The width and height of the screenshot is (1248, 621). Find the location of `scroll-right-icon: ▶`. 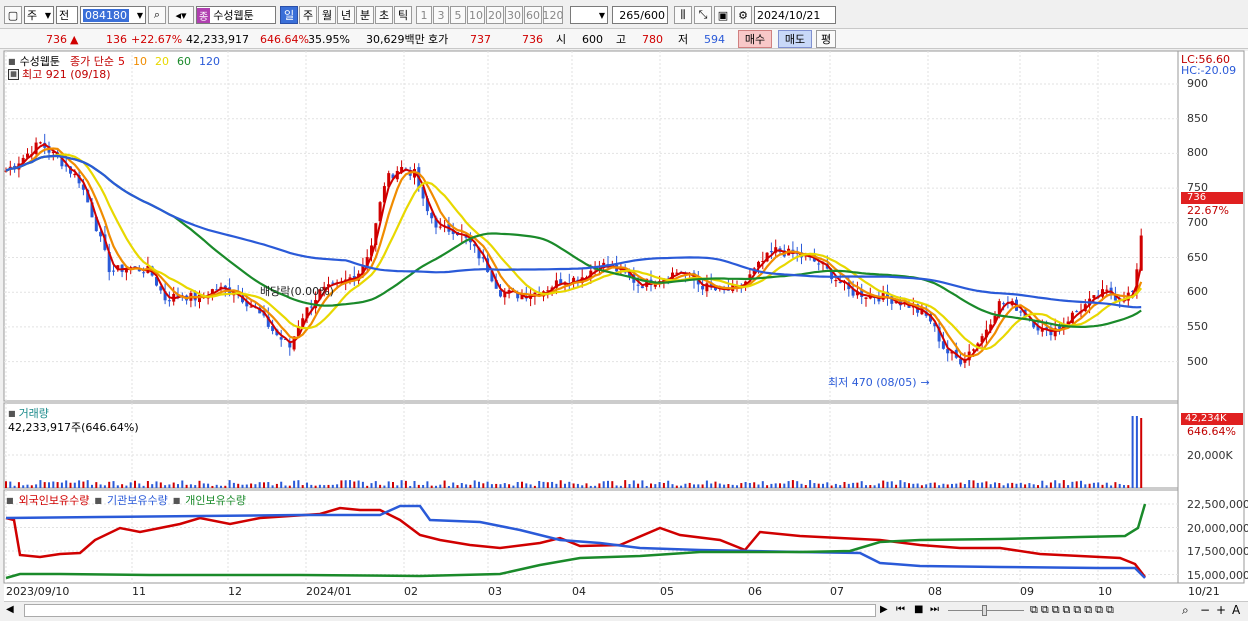

scroll-right-icon: ▶ is located at coordinates (884, 609).